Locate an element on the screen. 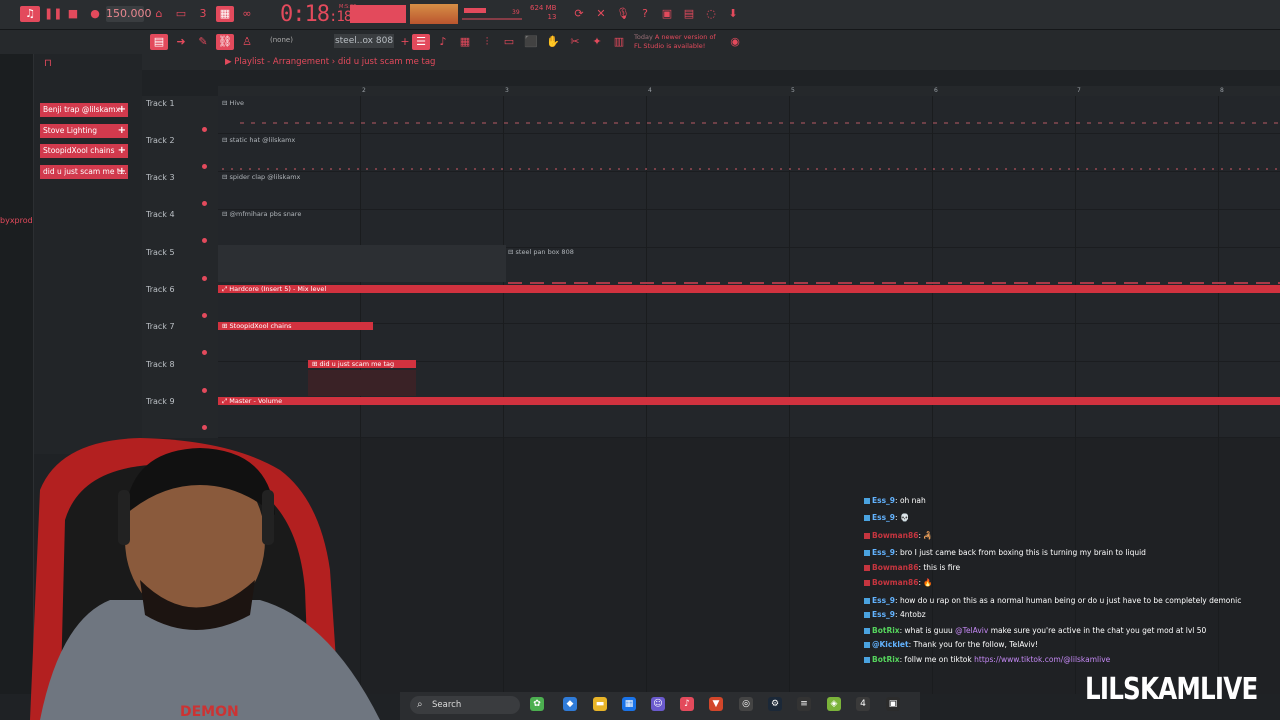 This screenshot has height=720, width=1280. link-icon: ⛓ is located at coordinates (225, 42).